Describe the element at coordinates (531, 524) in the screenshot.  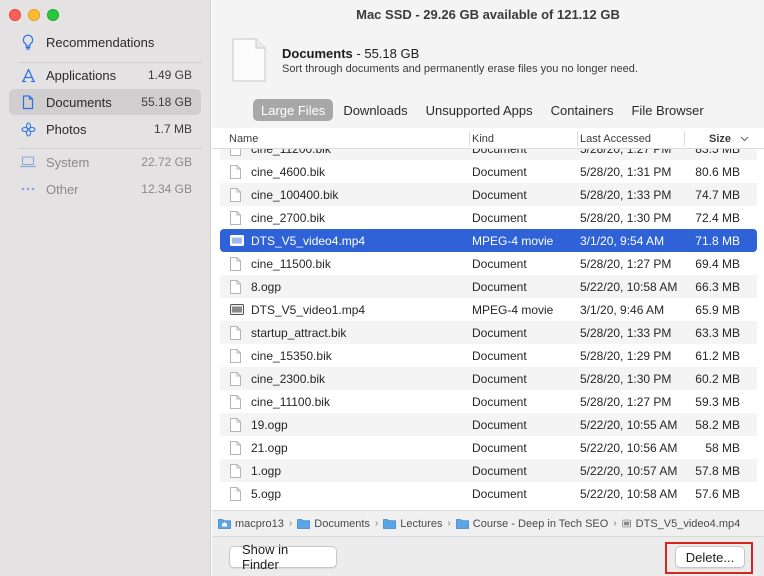
I see `path-crumb: Course - Deep in Tech SEO` at that location.